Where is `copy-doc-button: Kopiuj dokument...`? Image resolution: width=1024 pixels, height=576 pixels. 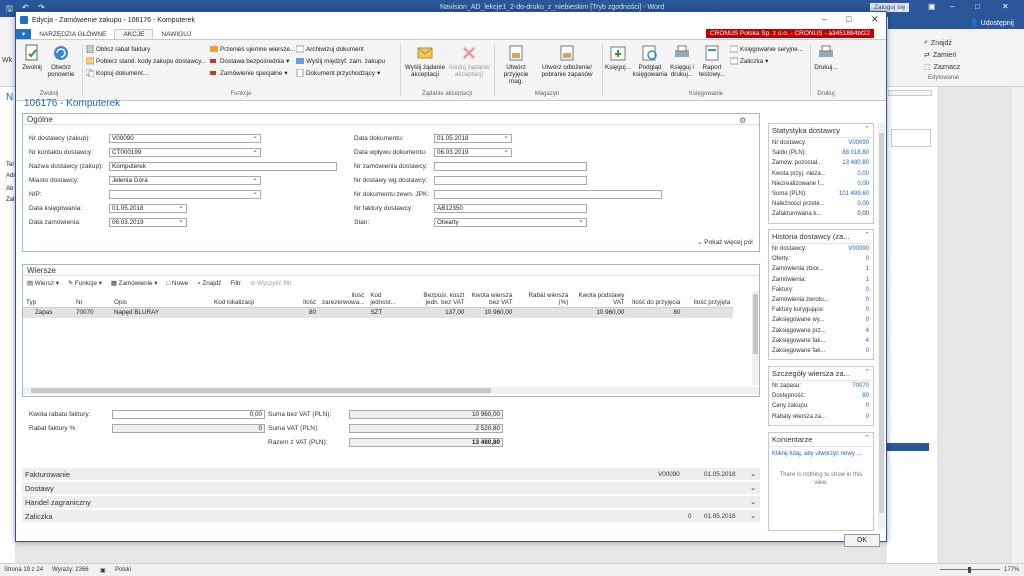 copy-doc-button: Kopiuj dokument... is located at coordinates (117, 73).